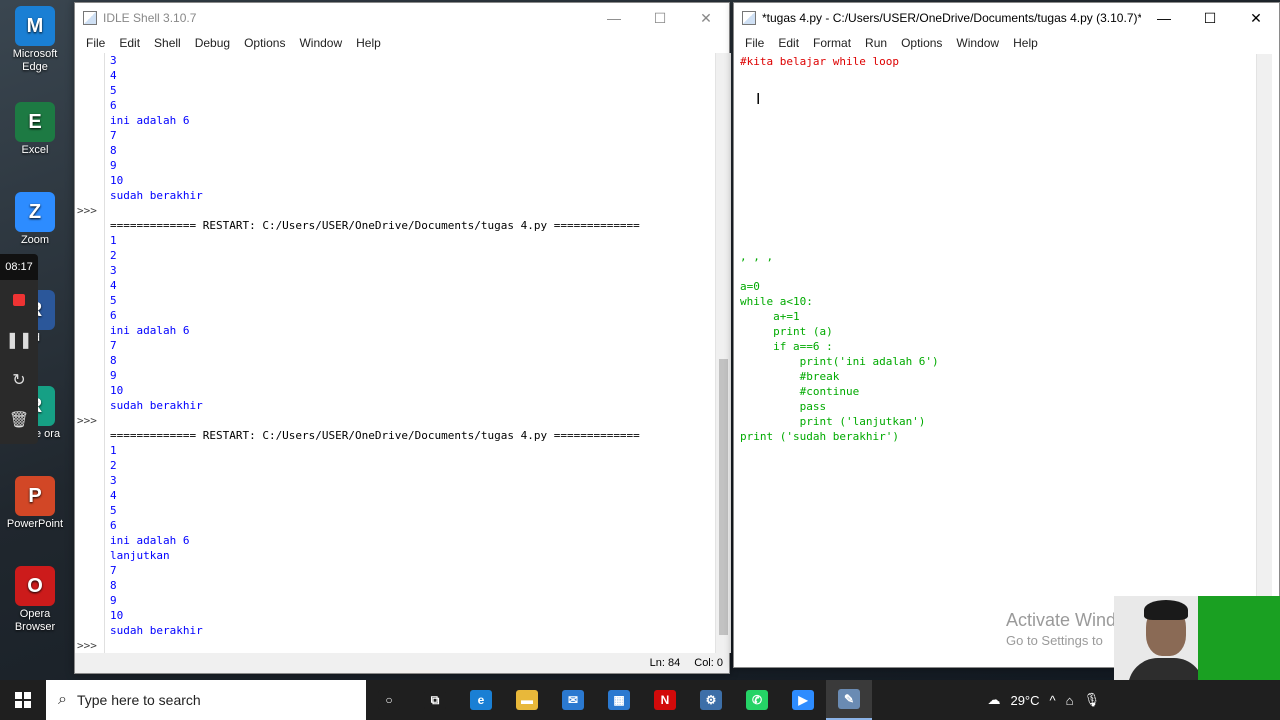  What do you see at coordinates (723, 353) in the screenshot?
I see `shell-vertical-scrollbar` at bounding box center [723, 353].